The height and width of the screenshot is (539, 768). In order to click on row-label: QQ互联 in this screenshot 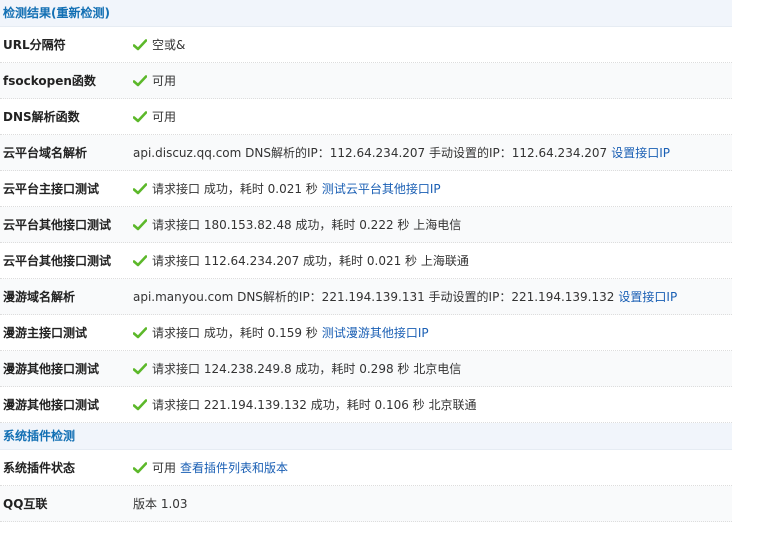, I will do `click(25, 504)`.